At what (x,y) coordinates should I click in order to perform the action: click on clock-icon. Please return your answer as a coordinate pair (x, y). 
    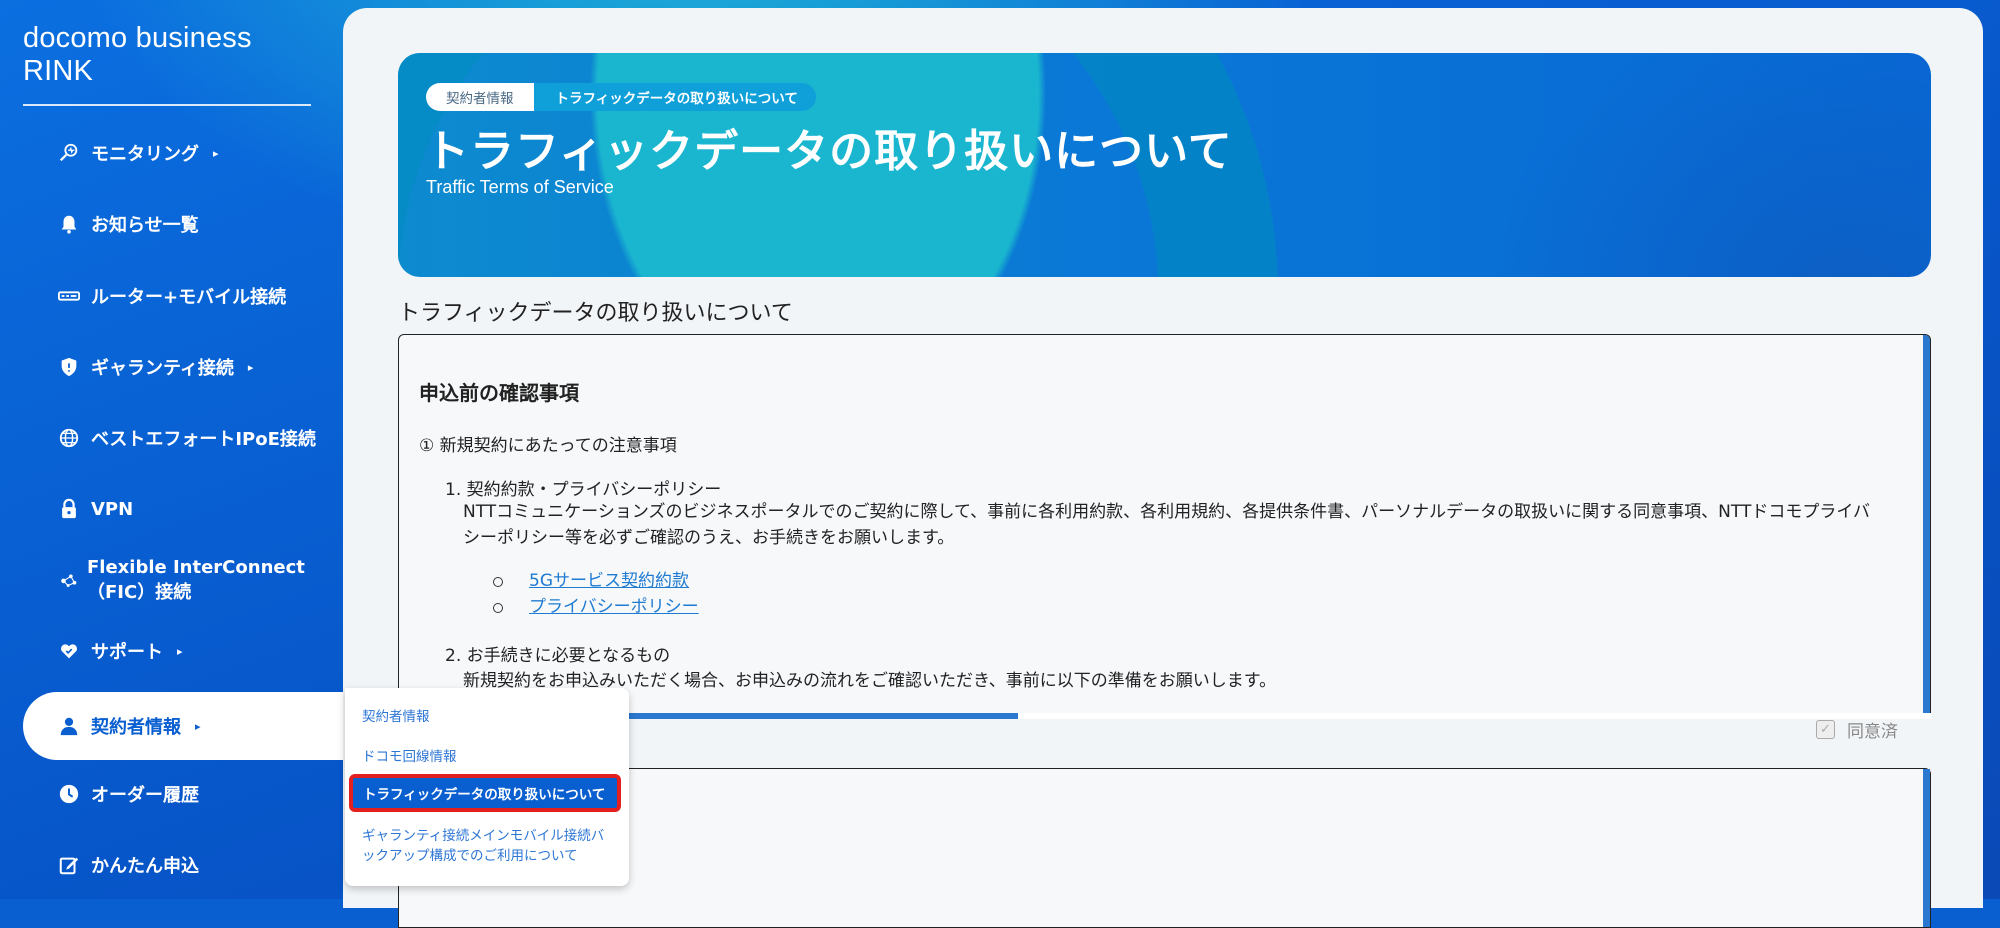
    Looking at the image, I should click on (69, 794).